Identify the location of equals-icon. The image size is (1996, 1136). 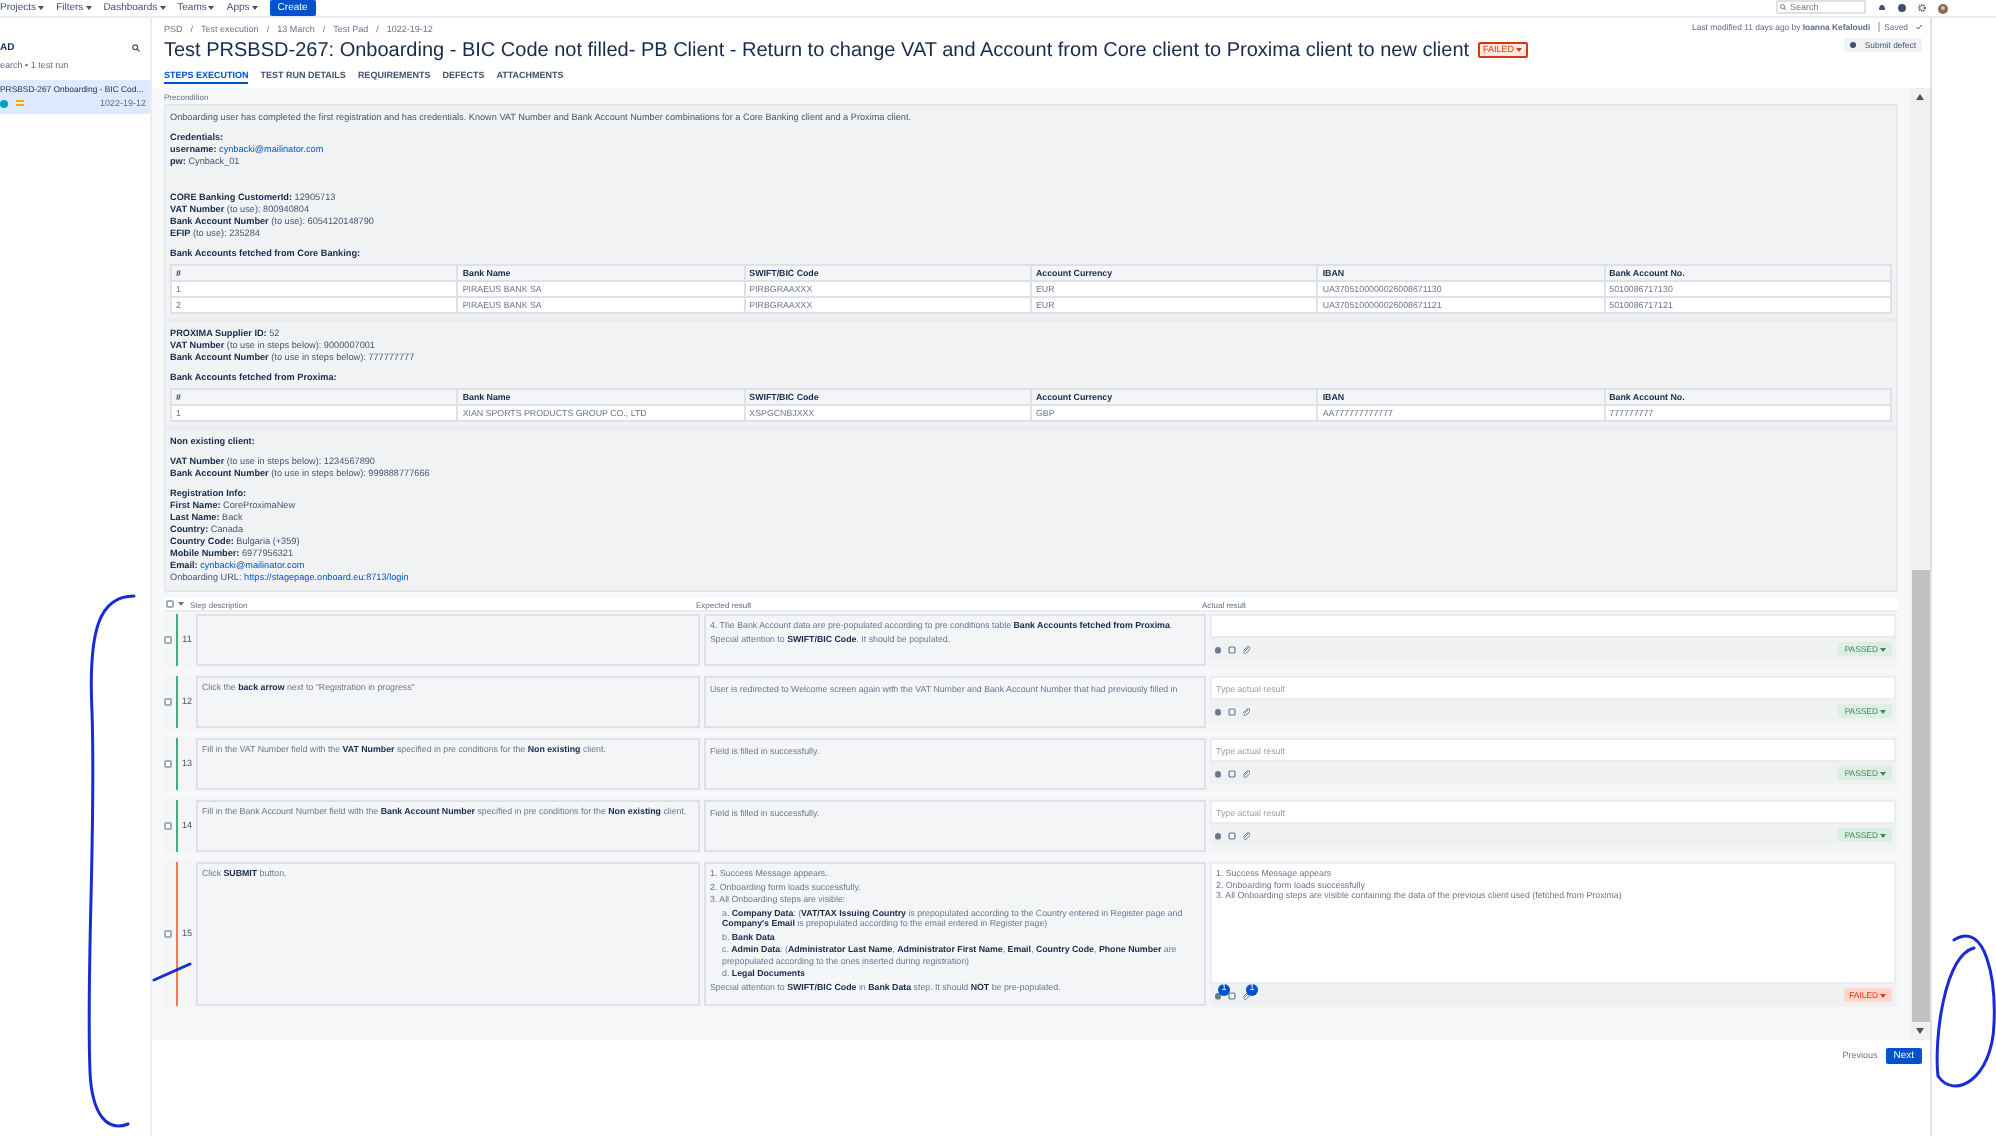
(20, 103).